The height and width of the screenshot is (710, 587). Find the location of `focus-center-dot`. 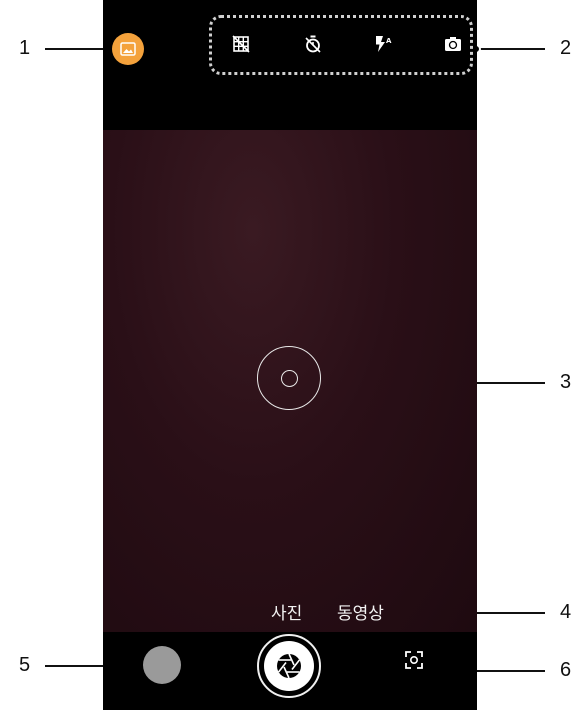

focus-center-dot is located at coordinates (289, 378).